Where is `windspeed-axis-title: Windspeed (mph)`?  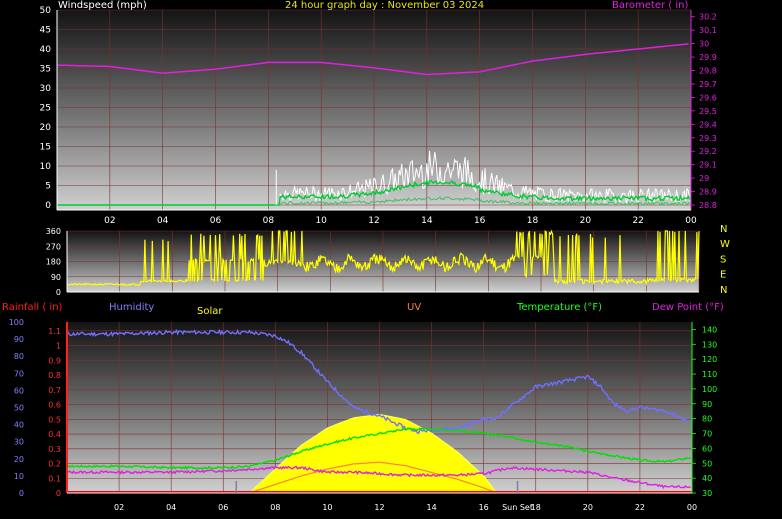 windspeed-axis-title: Windspeed (mph) is located at coordinates (102, 5).